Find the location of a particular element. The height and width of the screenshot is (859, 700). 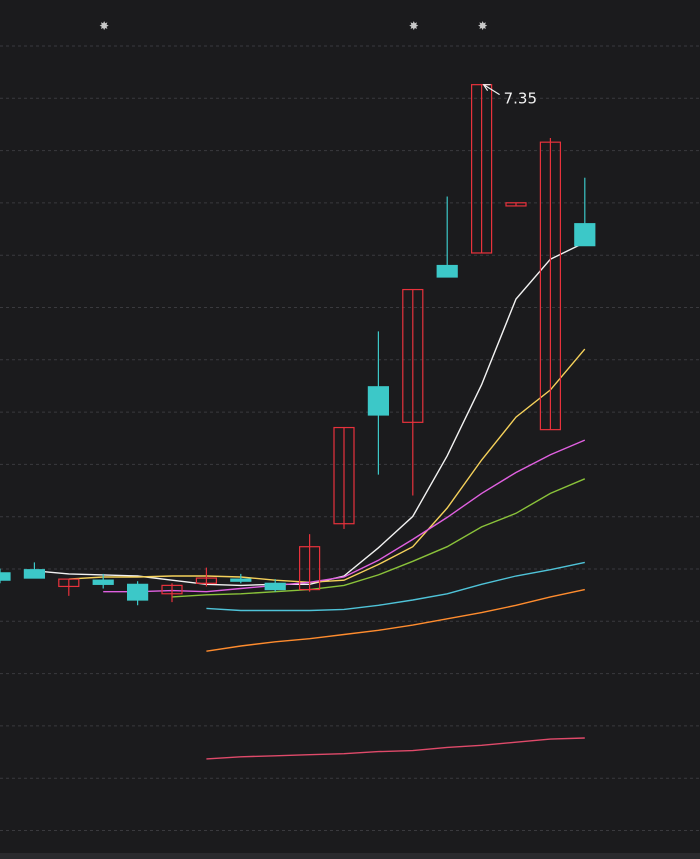

chart-bottom-bar is located at coordinates (350, 856).